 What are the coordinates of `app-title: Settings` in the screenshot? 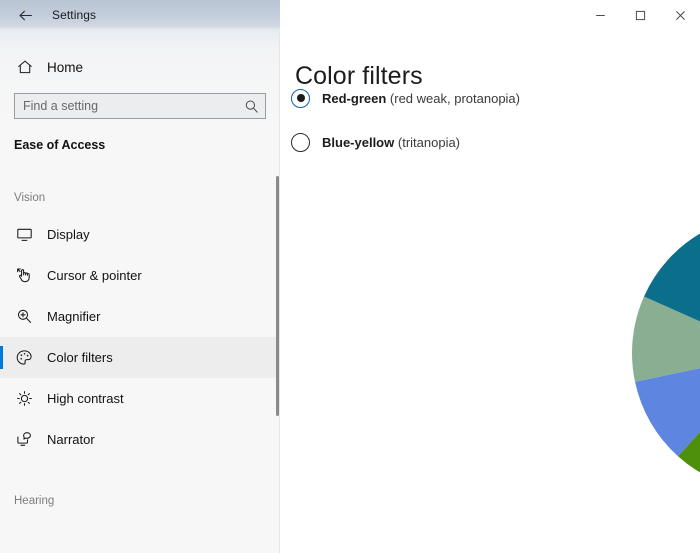 It's located at (74, 15).